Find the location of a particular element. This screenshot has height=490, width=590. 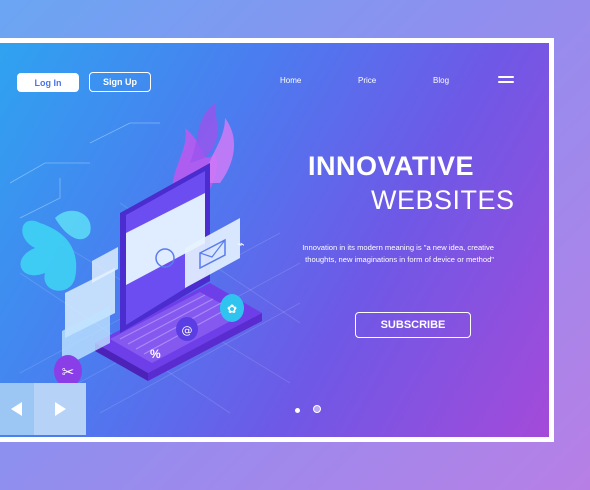

nav-price: Price is located at coordinates (367, 80).